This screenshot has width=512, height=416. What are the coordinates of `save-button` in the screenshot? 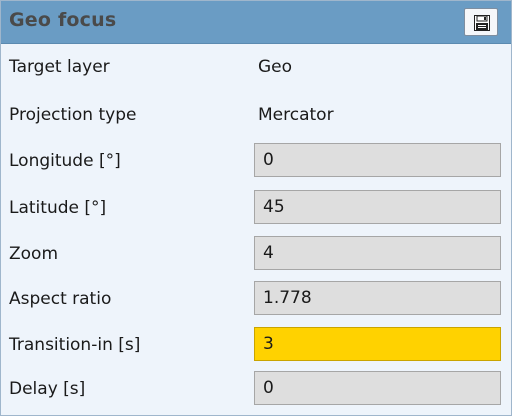 It's located at (481, 22).